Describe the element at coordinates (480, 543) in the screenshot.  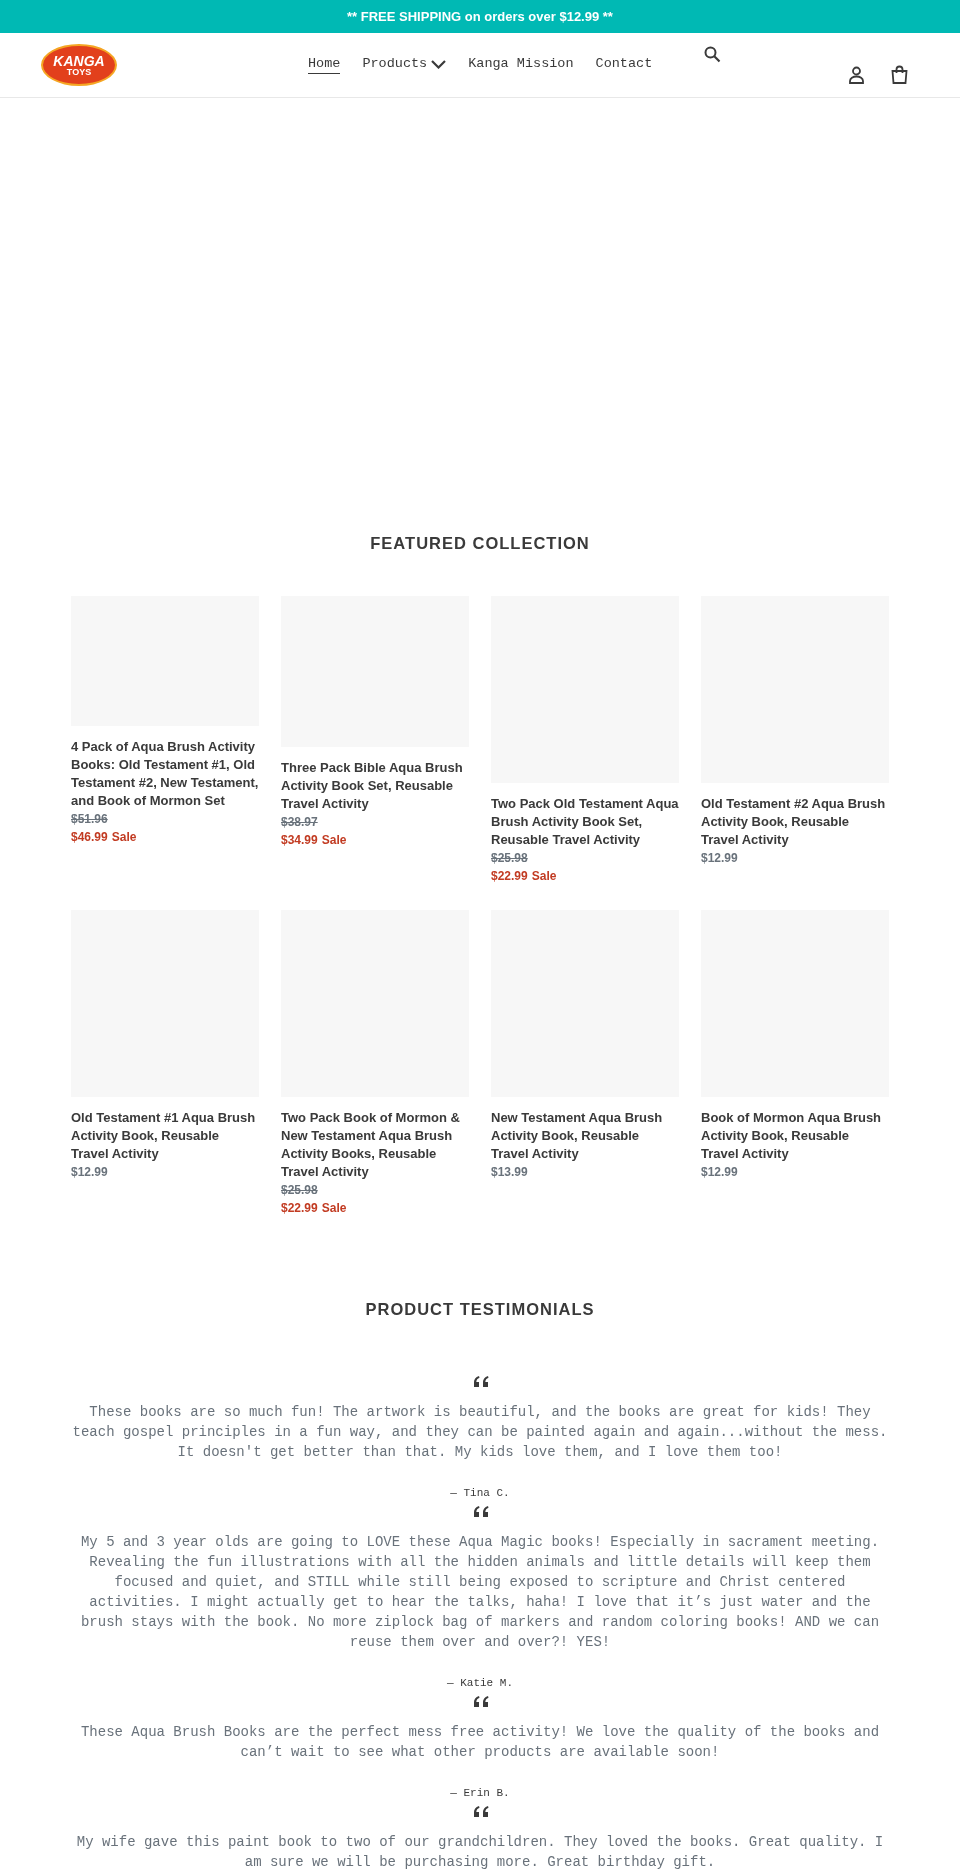
I see `section-heading: FEATURED COLLECTION` at that location.